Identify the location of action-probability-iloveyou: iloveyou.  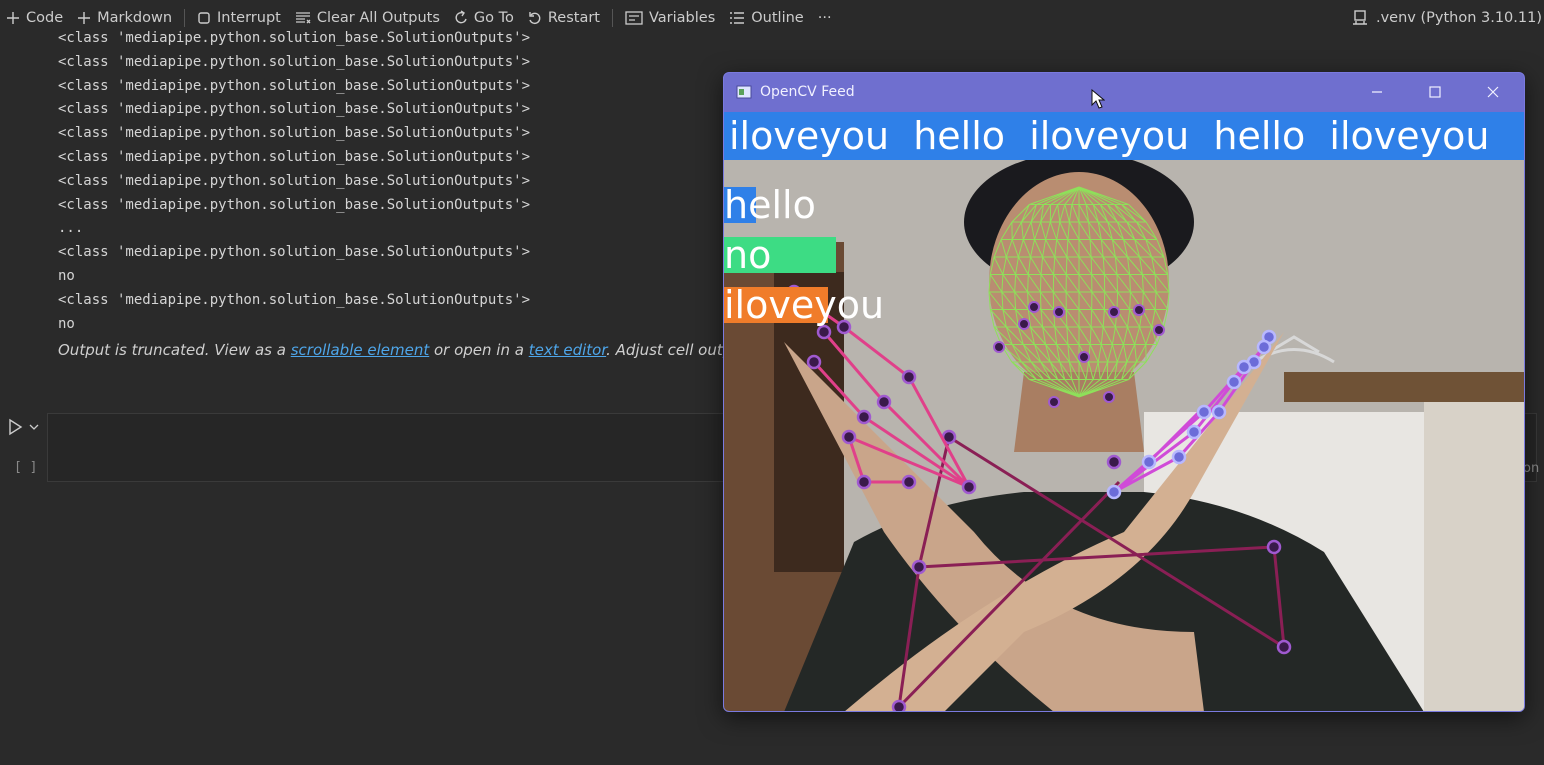
(804, 305).